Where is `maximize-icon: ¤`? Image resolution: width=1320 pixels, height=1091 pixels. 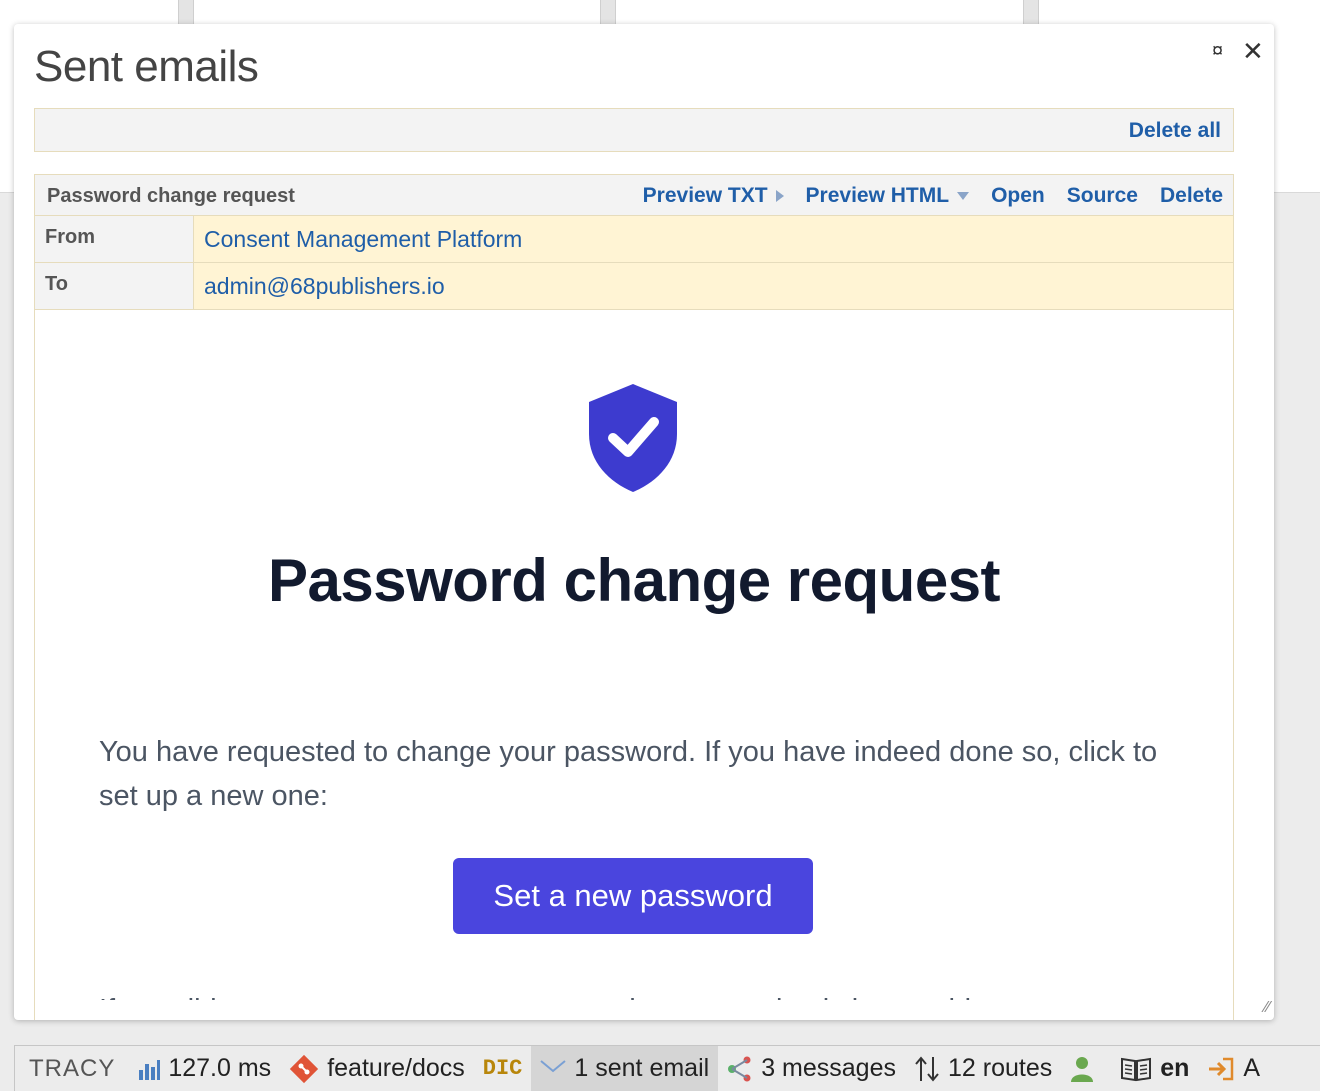 maximize-icon: ¤ is located at coordinates (1217, 51).